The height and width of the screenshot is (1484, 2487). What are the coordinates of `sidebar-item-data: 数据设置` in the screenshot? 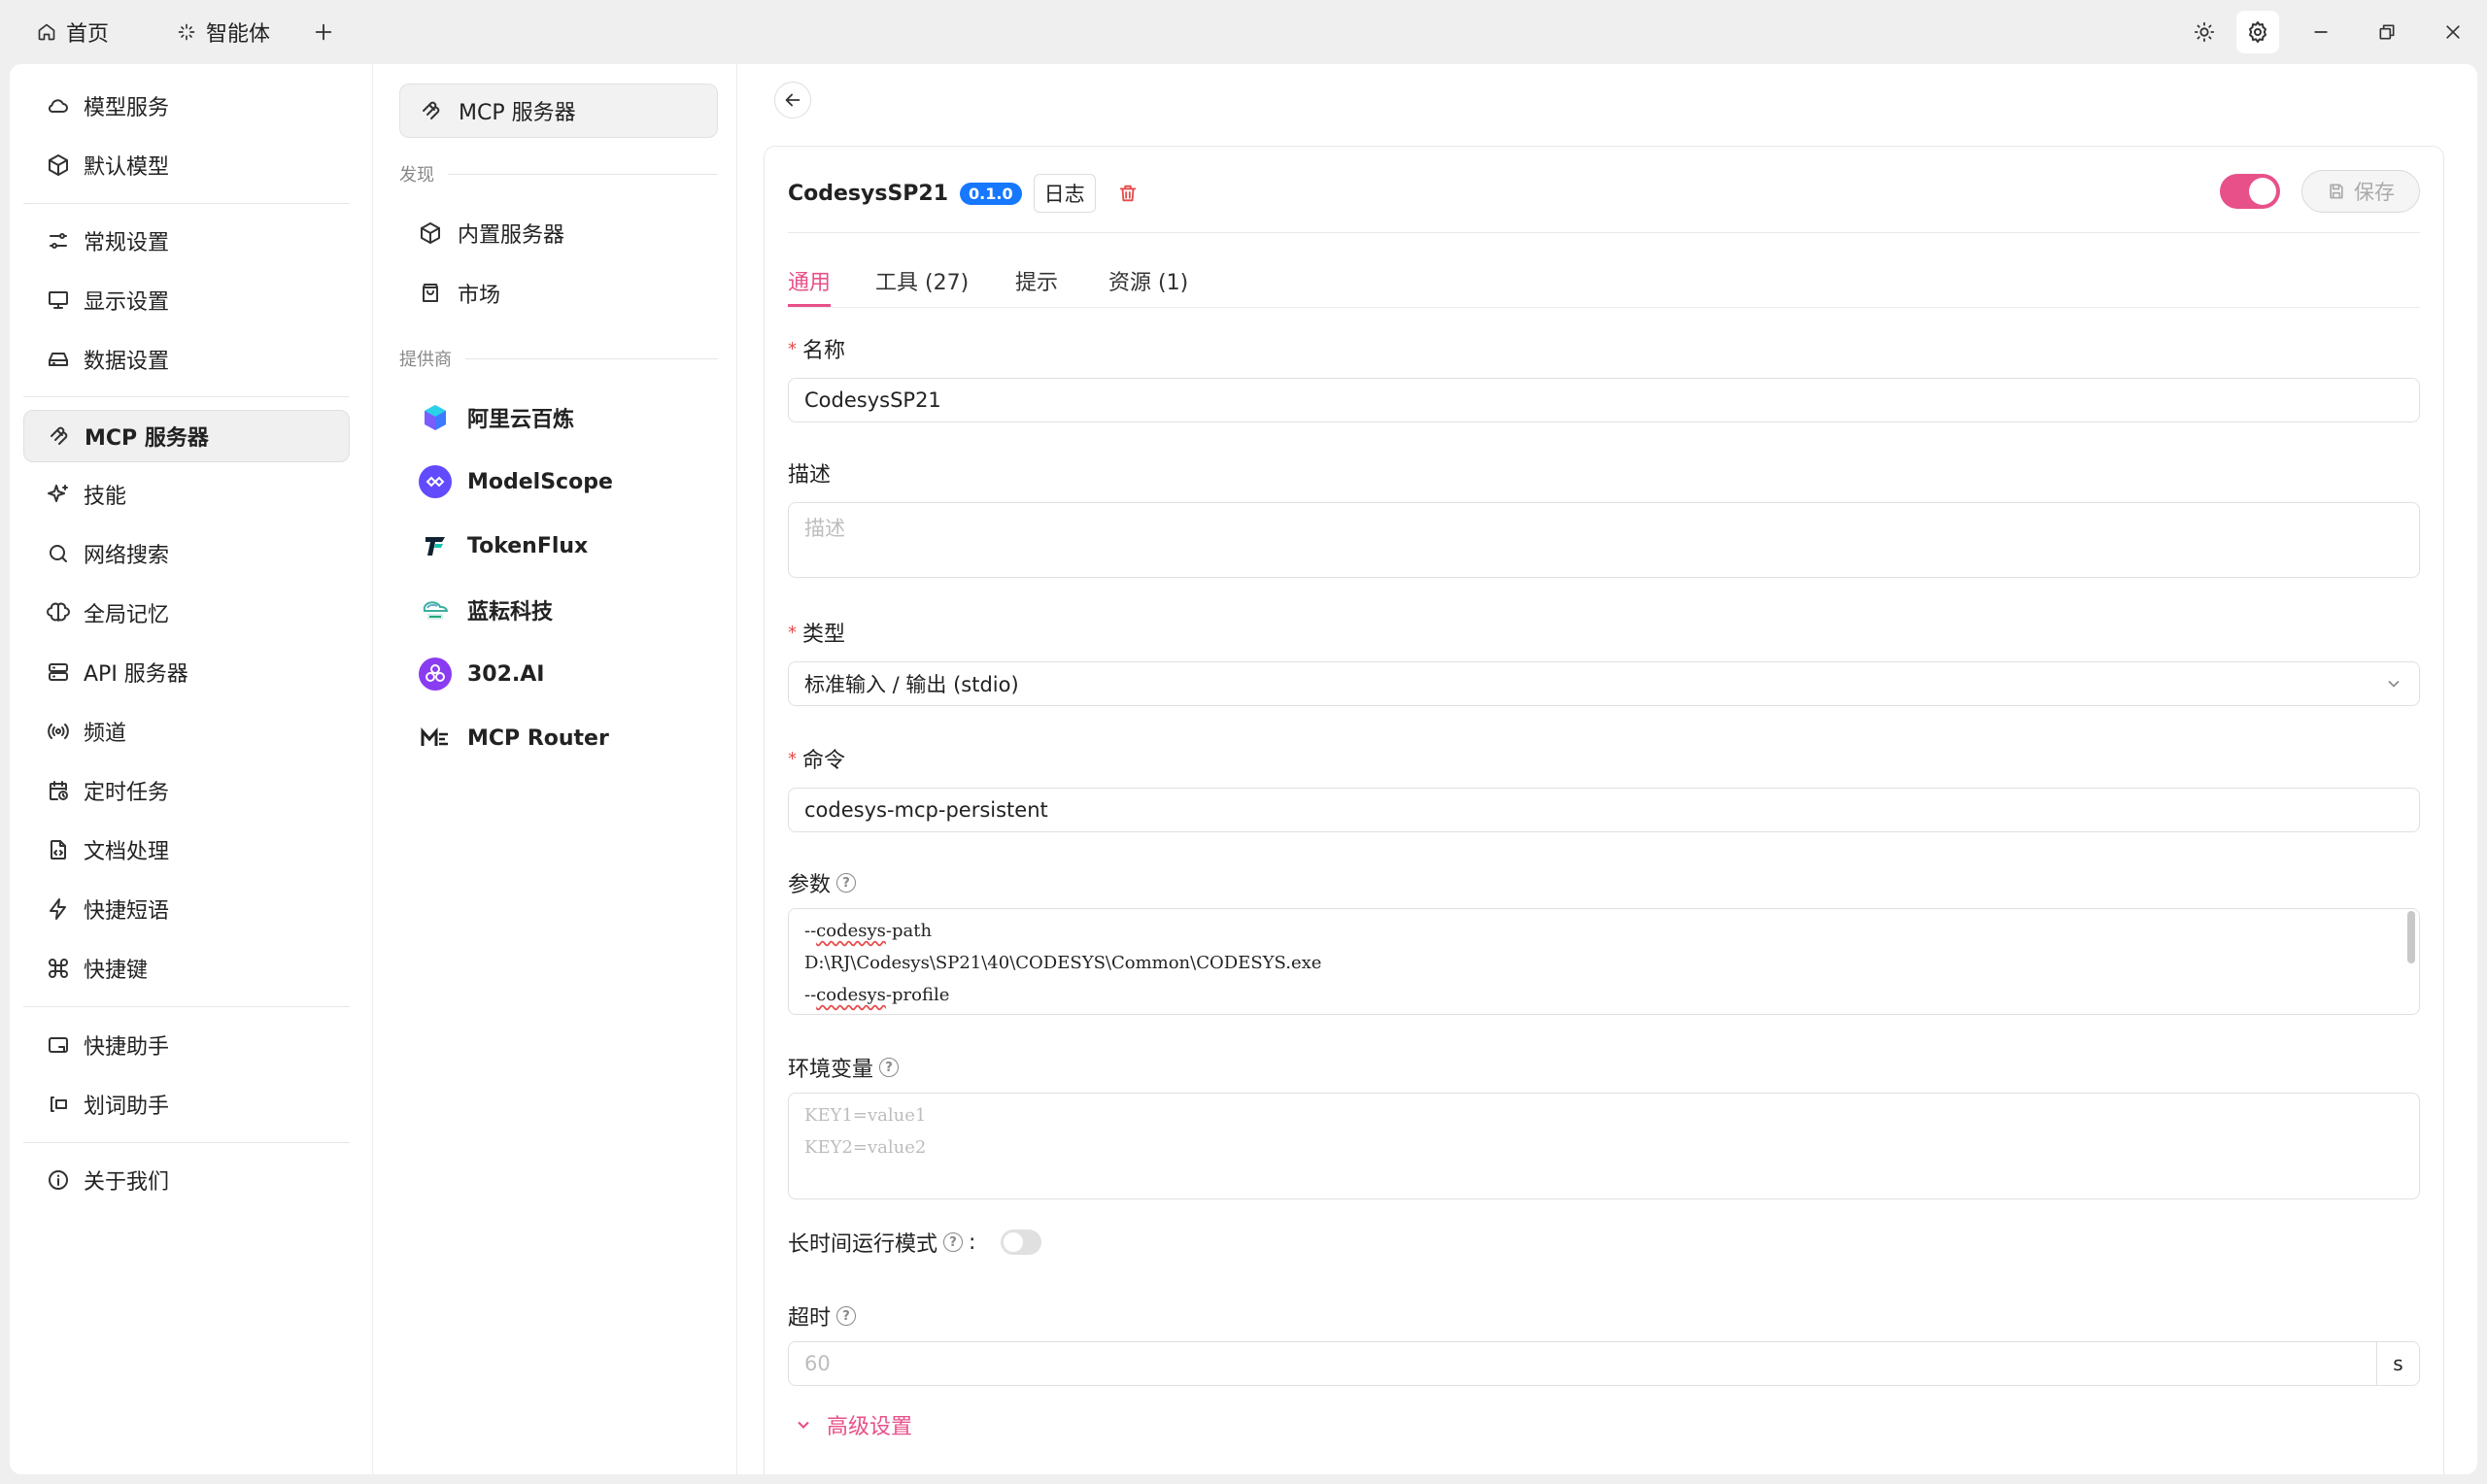 It's located at (186, 359).